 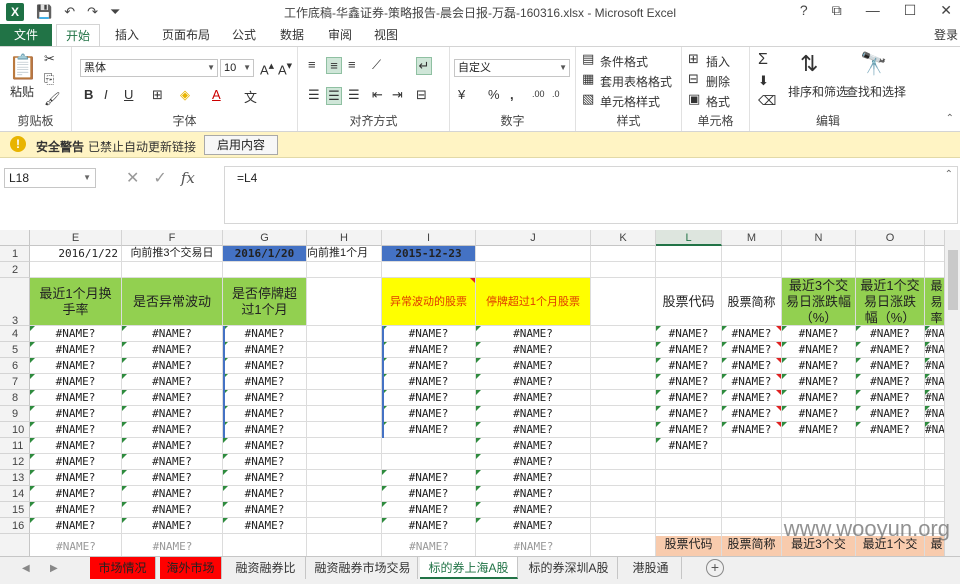 What do you see at coordinates (354, 95) in the screenshot?
I see `align-right-icon: ☰` at bounding box center [354, 95].